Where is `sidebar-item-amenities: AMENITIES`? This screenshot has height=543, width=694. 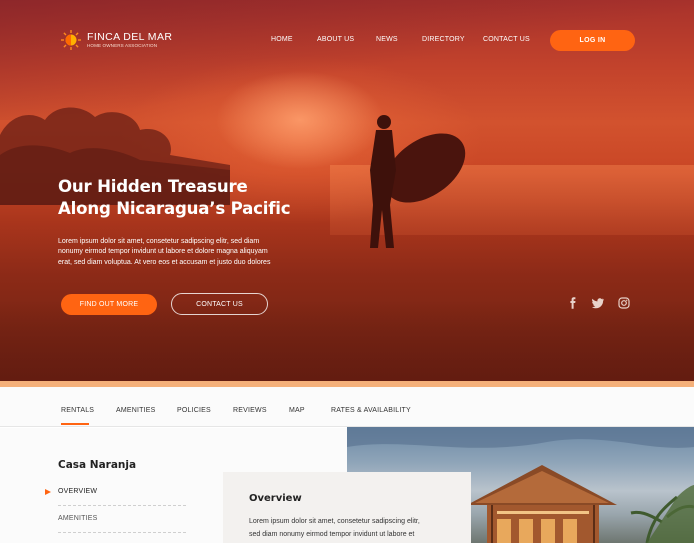 sidebar-item-amenities: AMENITIES is located at coordinates (78, 518).